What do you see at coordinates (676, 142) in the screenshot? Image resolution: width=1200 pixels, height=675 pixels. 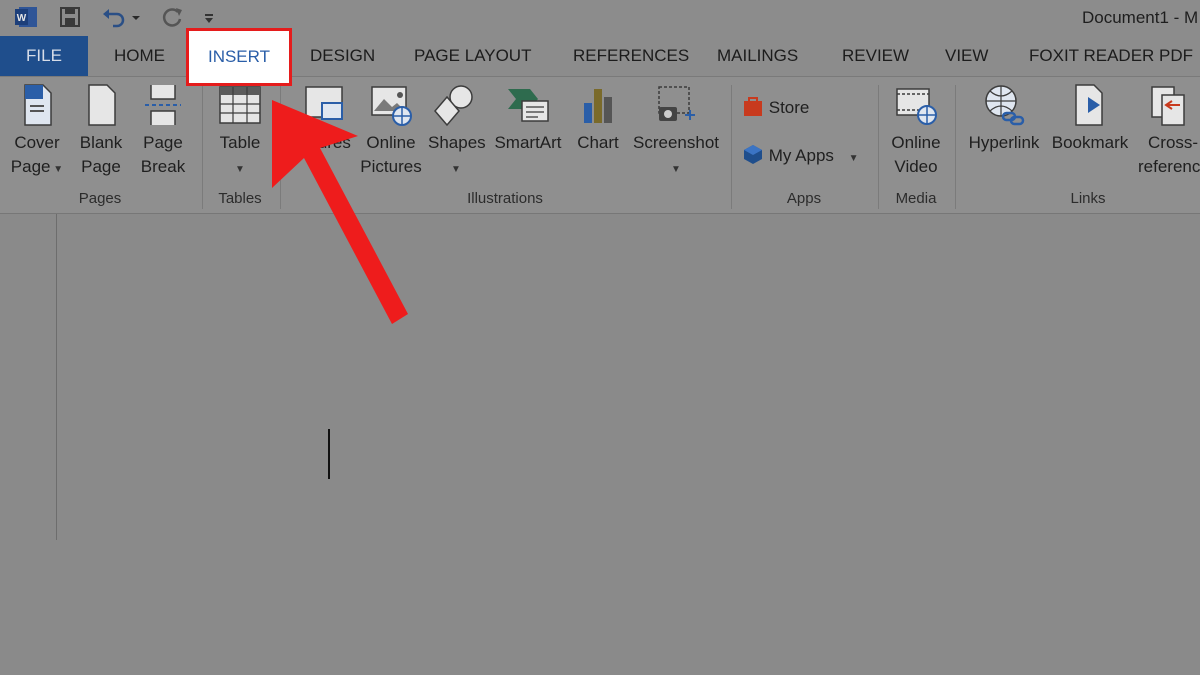 I see `screenshot-label: Screenshot` at bounding box center [676, 142].